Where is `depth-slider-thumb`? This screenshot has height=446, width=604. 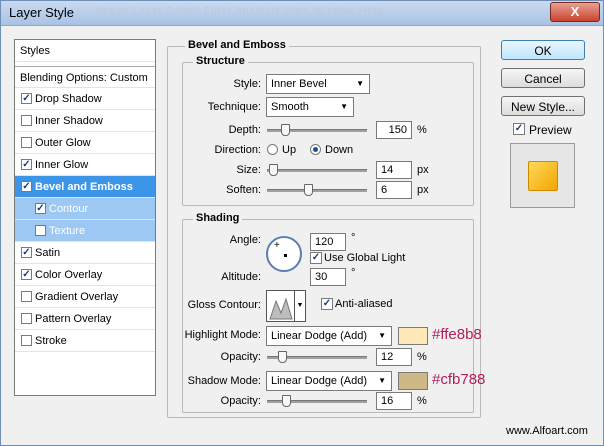 depth-slider-thumb is located at coordinates (285, 130).